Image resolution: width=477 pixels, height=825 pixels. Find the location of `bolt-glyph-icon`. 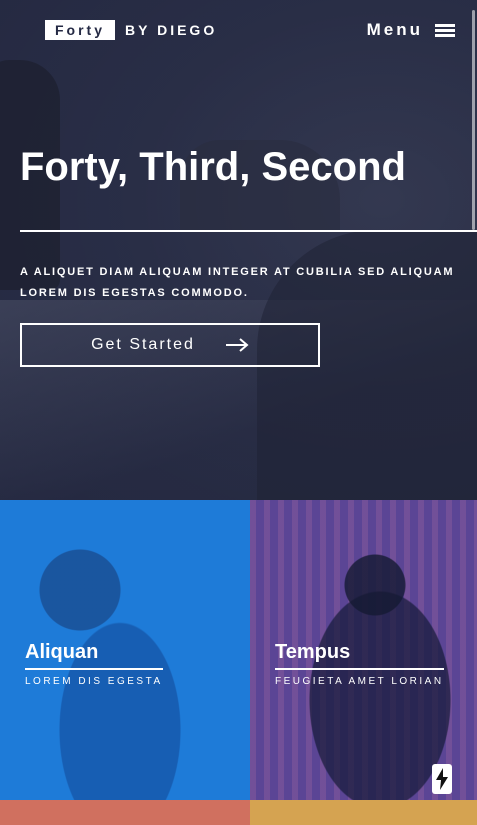

bolt-glyph-icon is located at coordinates (442, 779).